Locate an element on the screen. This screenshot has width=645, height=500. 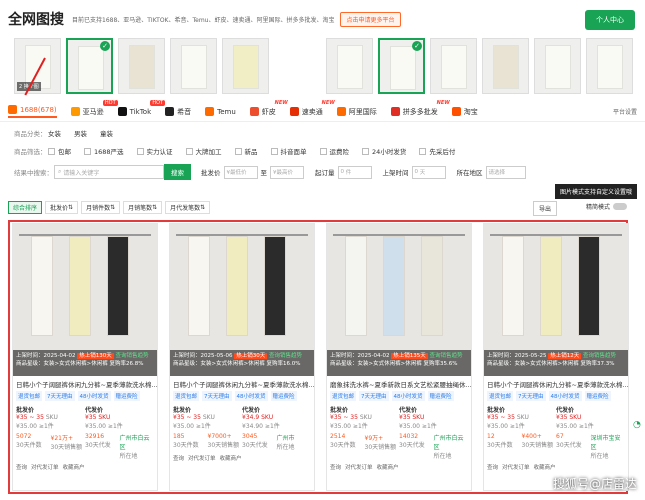
screen-filter-option: 实力认证 is located at coordinates (154, 151).